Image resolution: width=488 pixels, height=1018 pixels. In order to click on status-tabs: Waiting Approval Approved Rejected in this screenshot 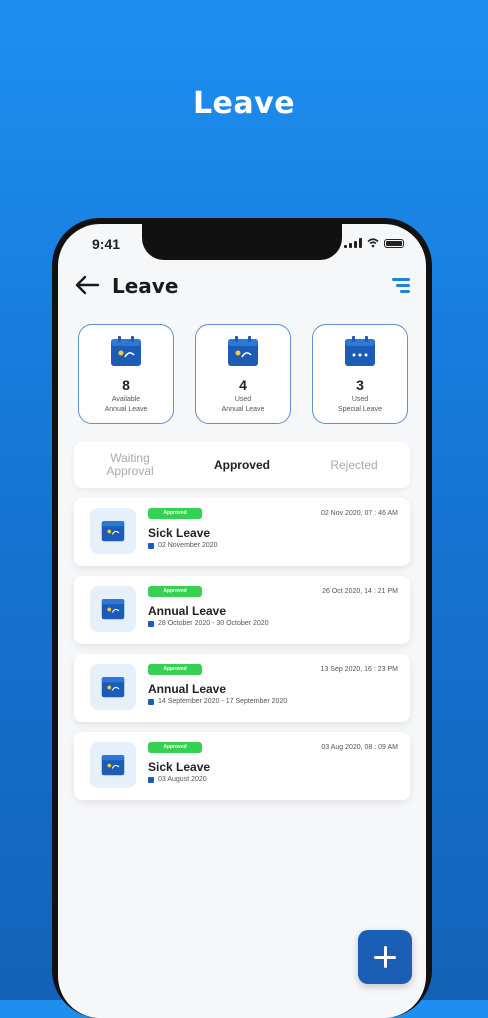, I will do `click(242, 465)`.